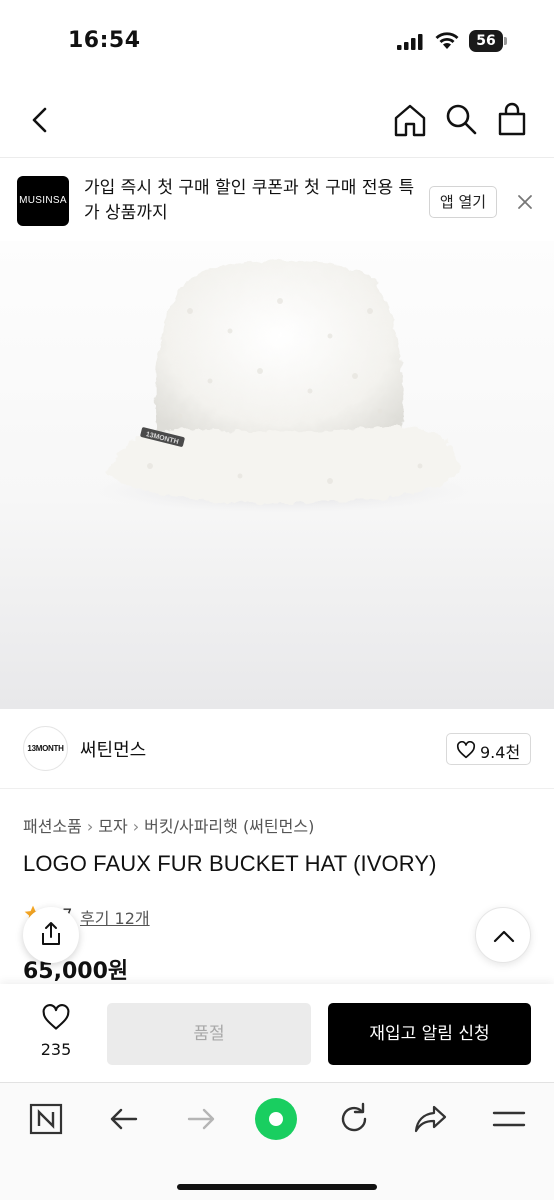 This screenshot has height=1200, width=554. I want to click on wishlist-button: 235, so click(56, 1034).